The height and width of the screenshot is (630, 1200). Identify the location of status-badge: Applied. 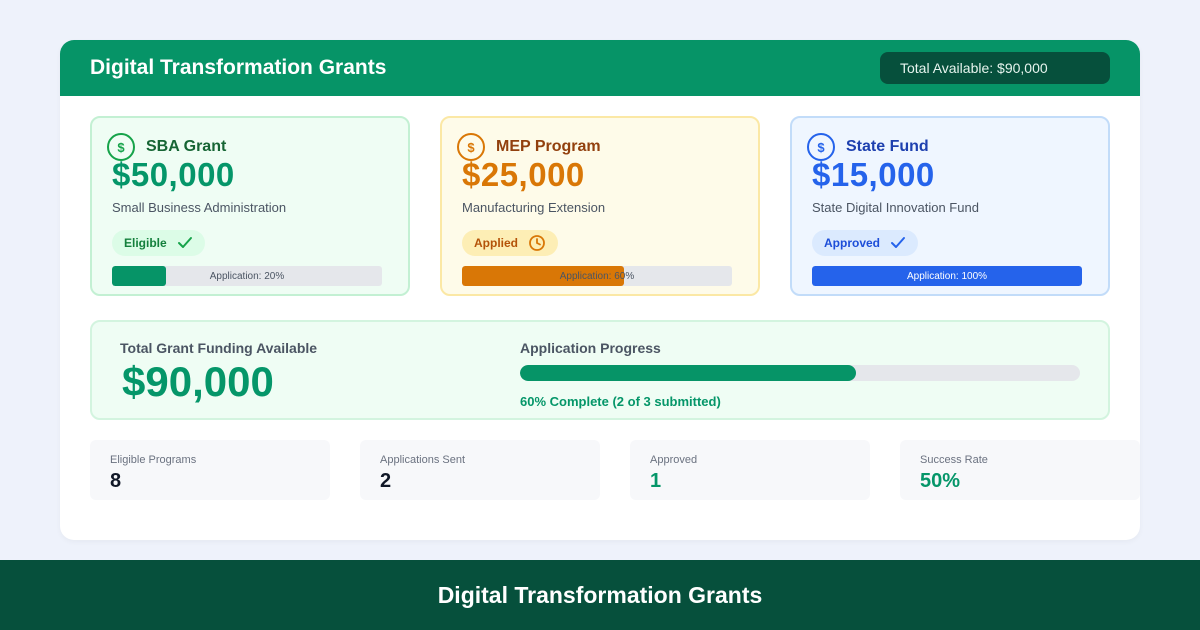
(510, 243).